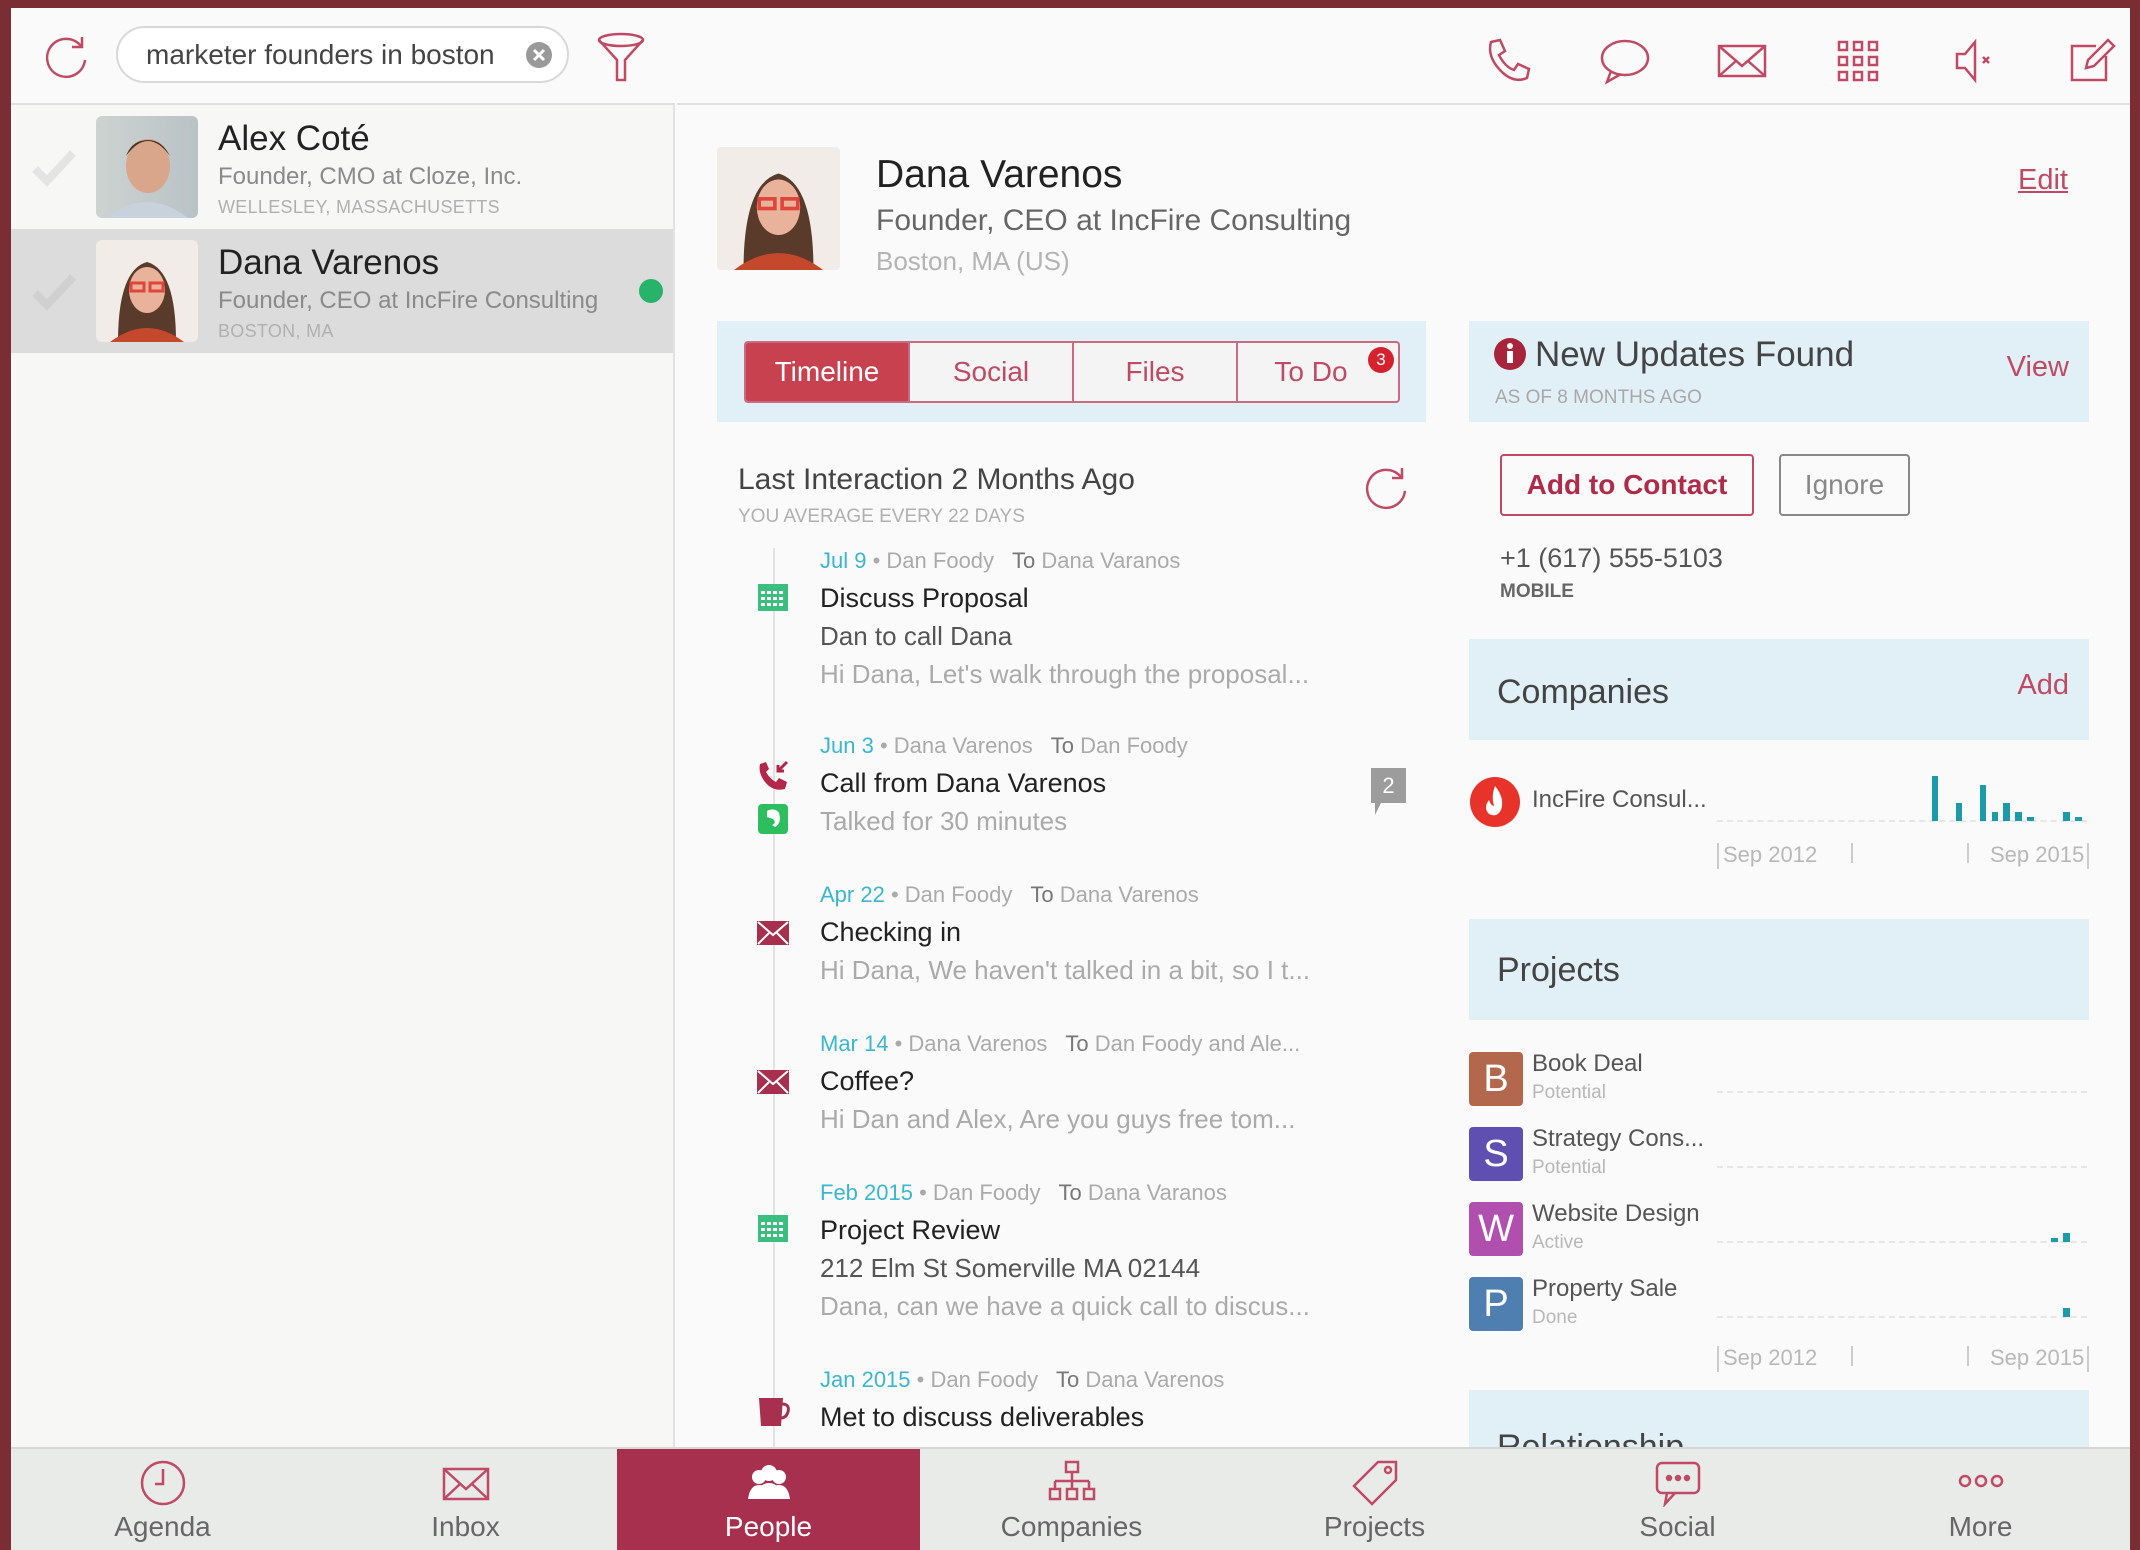 The width and height of the screenshot is (2140, 1550). I want to click on nav-companies: Companies, so click(1071, 1499).